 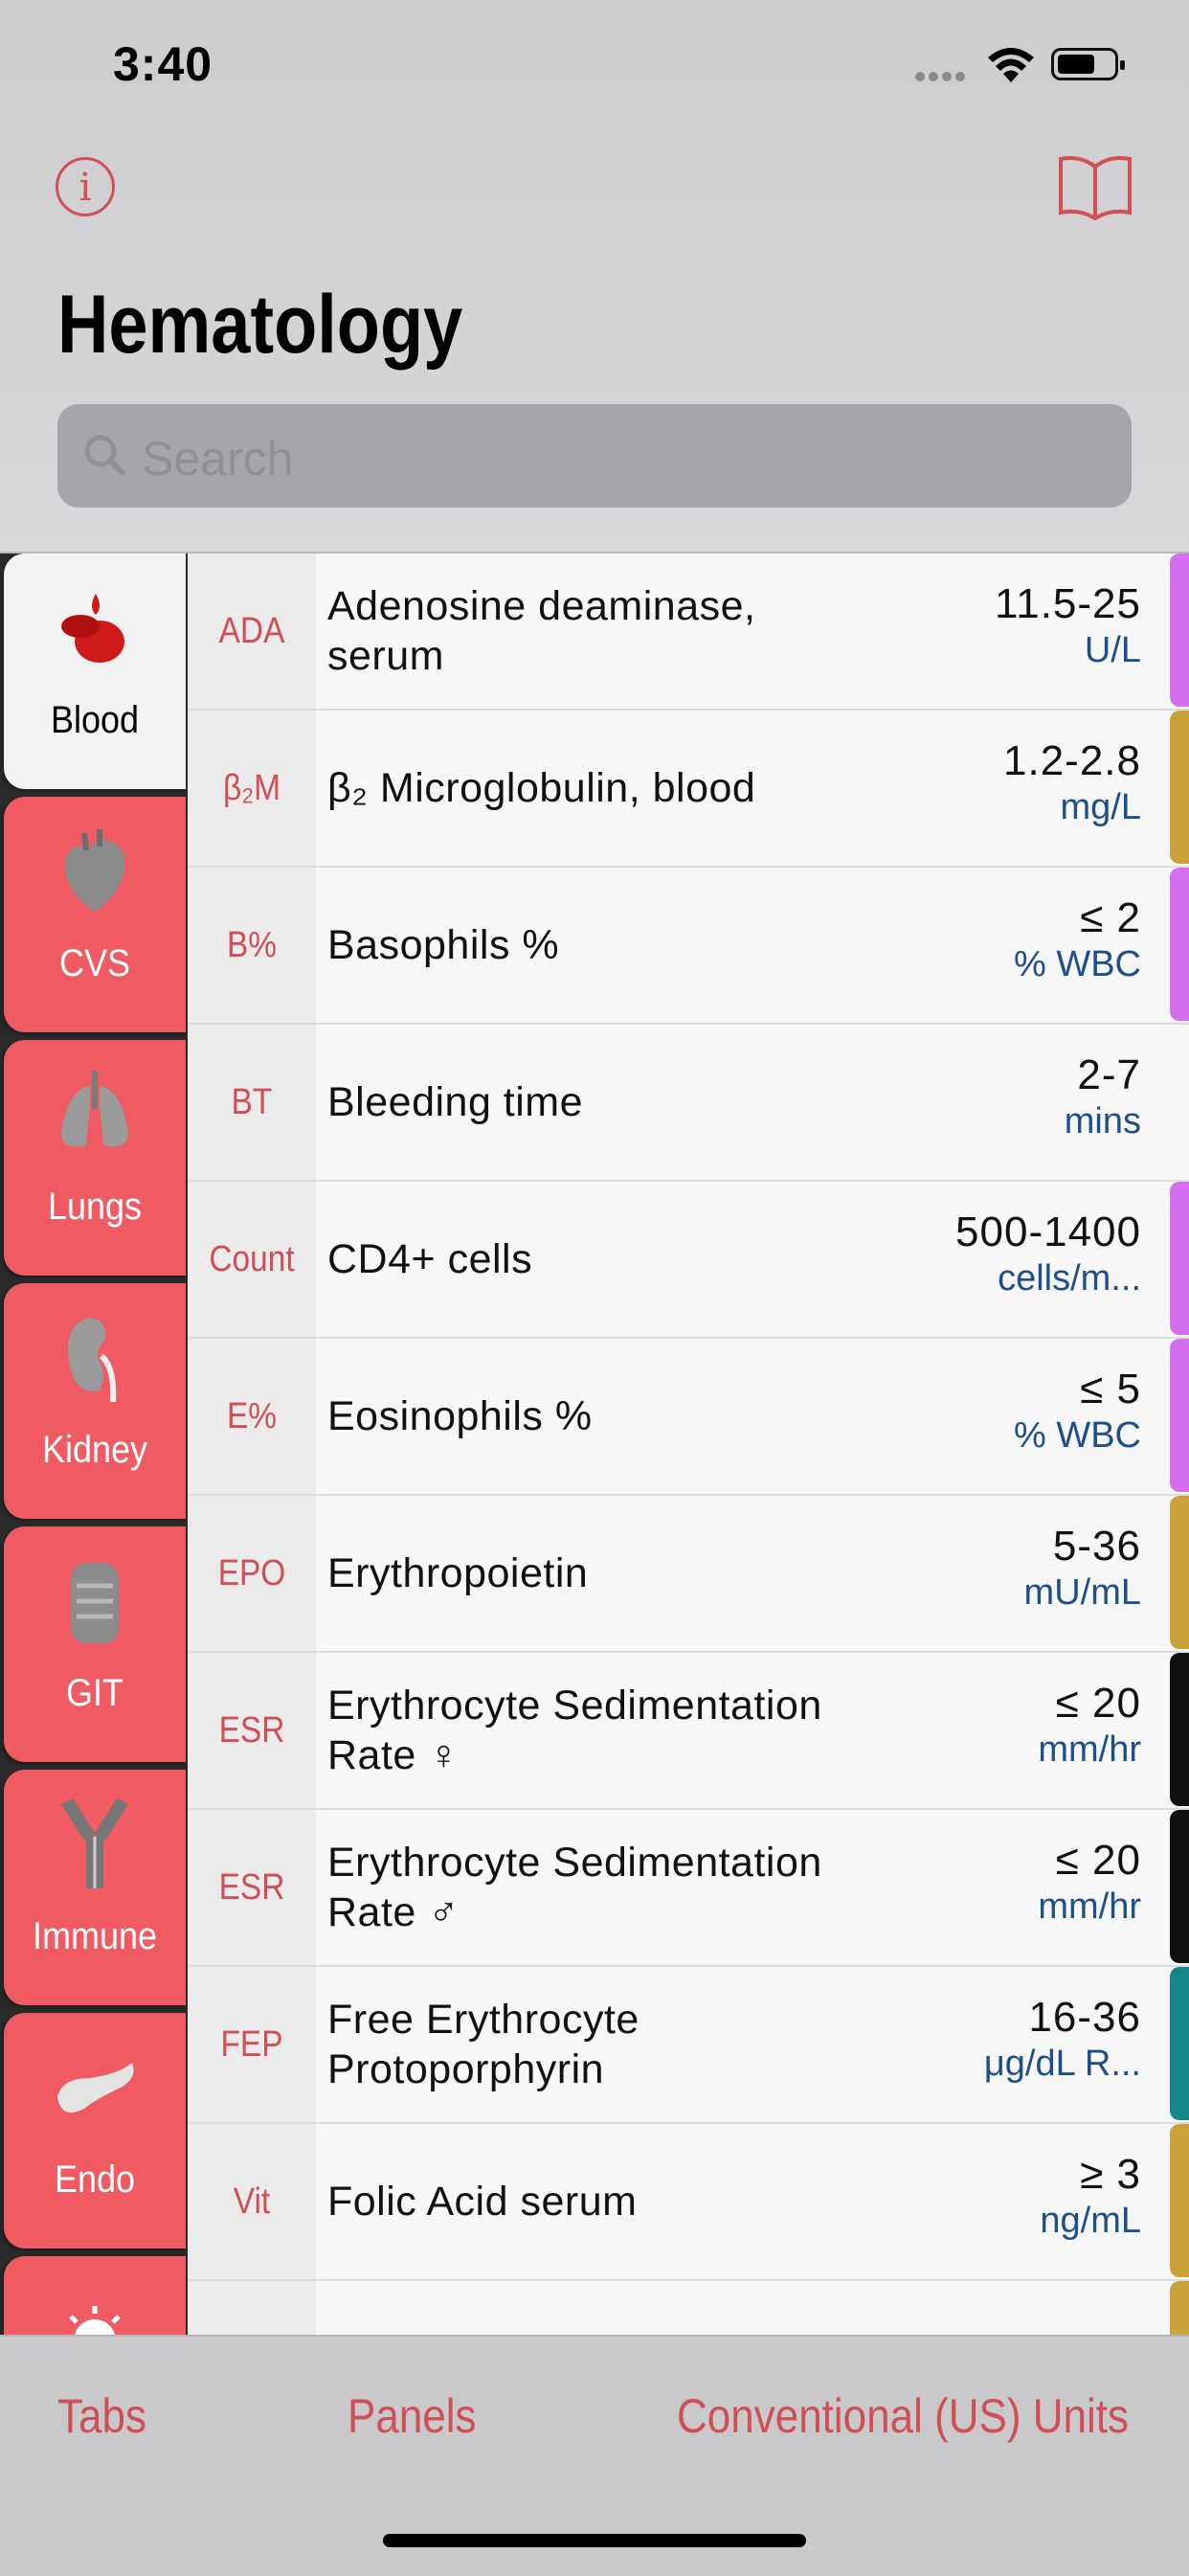 I want to click on tab-lungs: Lungs, so click(x=95, y=1158).